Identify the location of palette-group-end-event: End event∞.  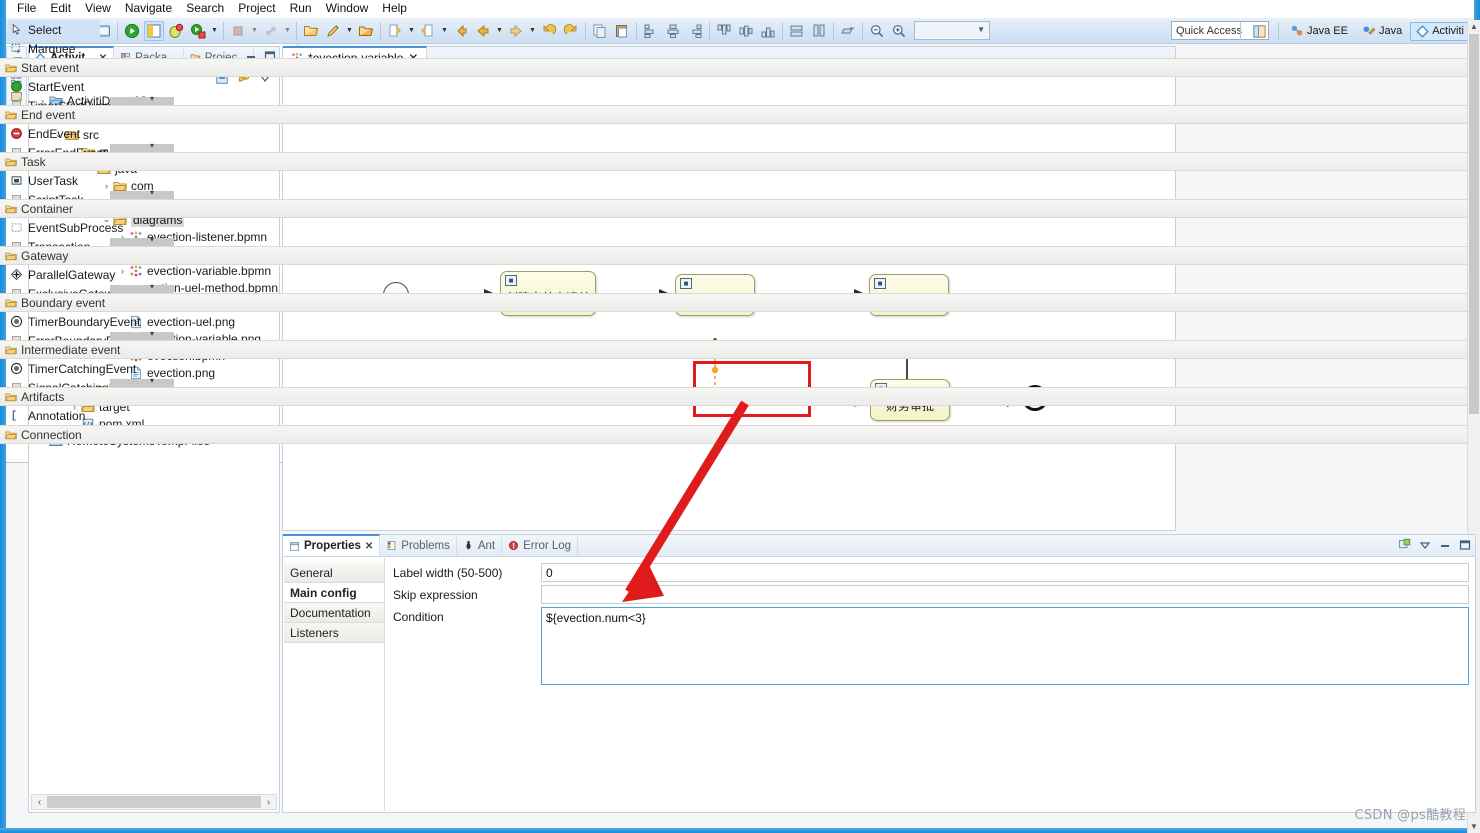
(740, 114).